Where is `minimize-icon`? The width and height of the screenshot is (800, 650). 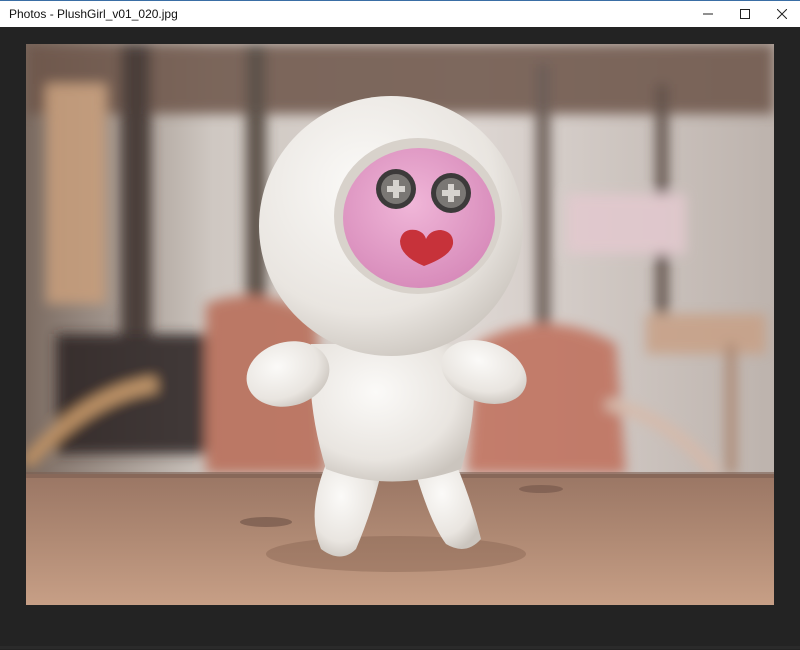
minimize-icon is located at coordinates (707, 14).